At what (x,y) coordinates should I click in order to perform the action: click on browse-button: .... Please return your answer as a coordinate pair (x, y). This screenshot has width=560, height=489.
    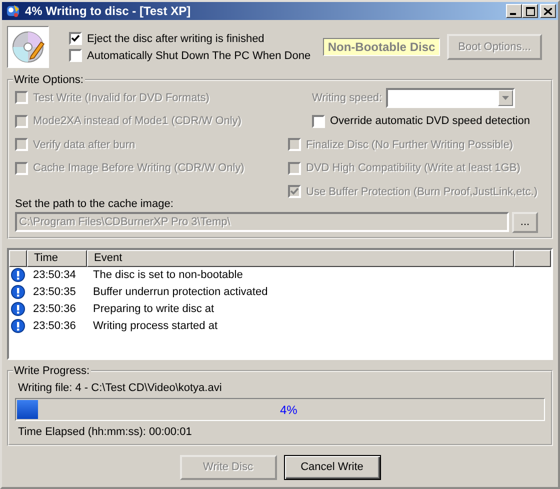
    Looking at the image, I should click on (525, 222).